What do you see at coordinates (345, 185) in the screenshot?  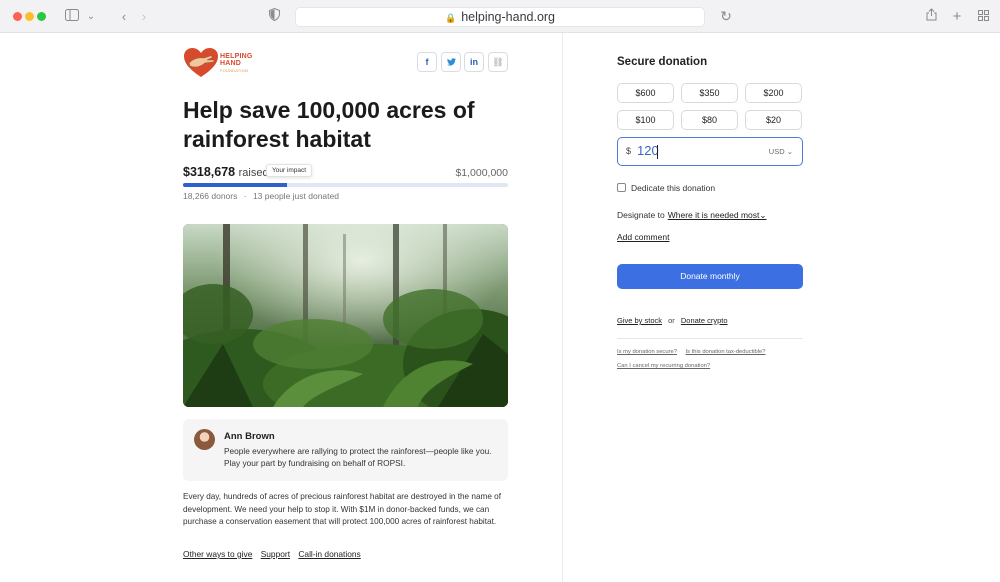 I see `progress-bar` at bounding box center [345, 185].